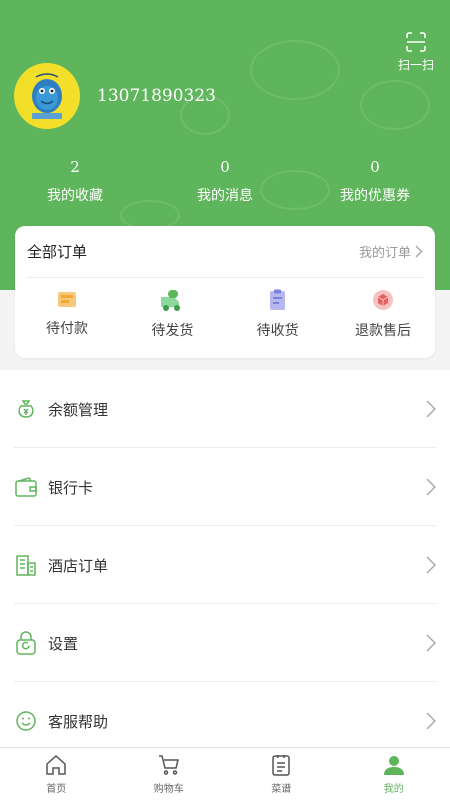 This screenshot has height=800, width=450. I want to click on avatar, so click(47, 96).